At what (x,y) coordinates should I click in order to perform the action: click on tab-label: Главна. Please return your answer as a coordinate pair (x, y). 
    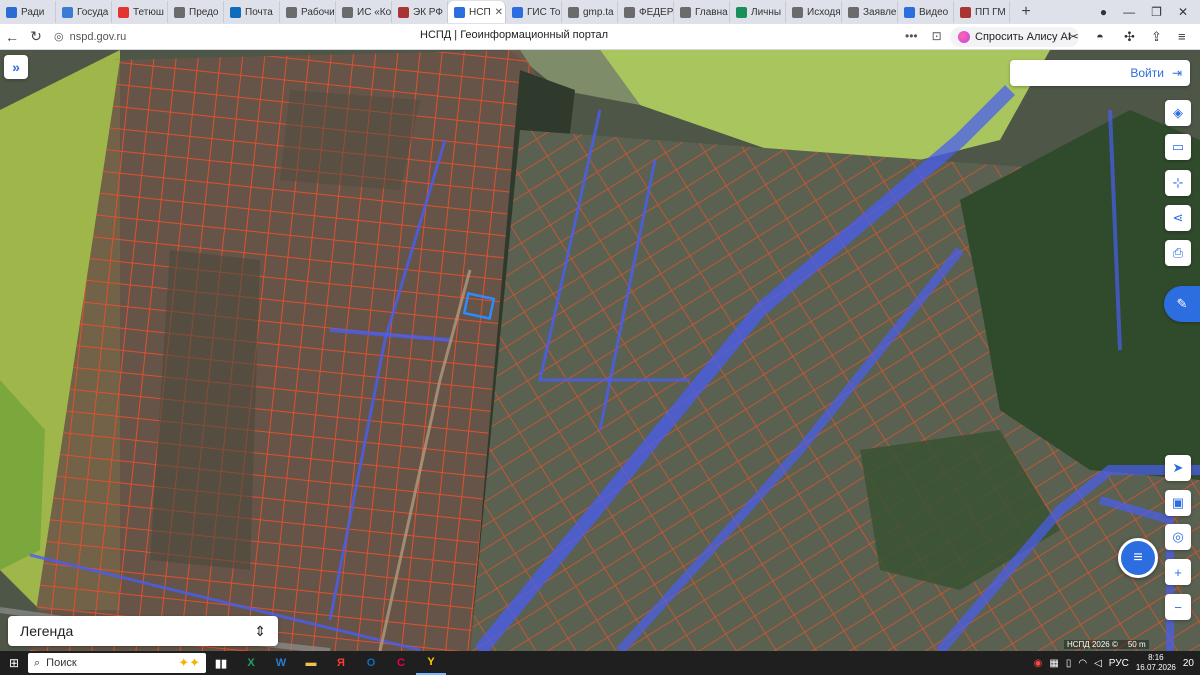
    Looking at the image, I should click on (711, 12).